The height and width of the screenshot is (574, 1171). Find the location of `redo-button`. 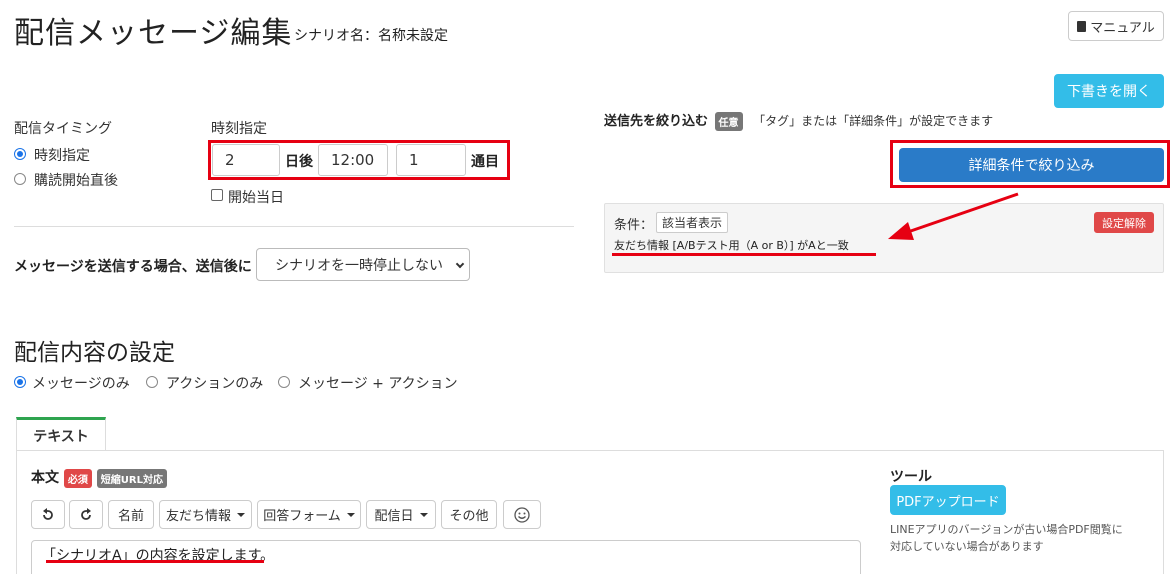

redo-button is located at coordinates (86, 514).